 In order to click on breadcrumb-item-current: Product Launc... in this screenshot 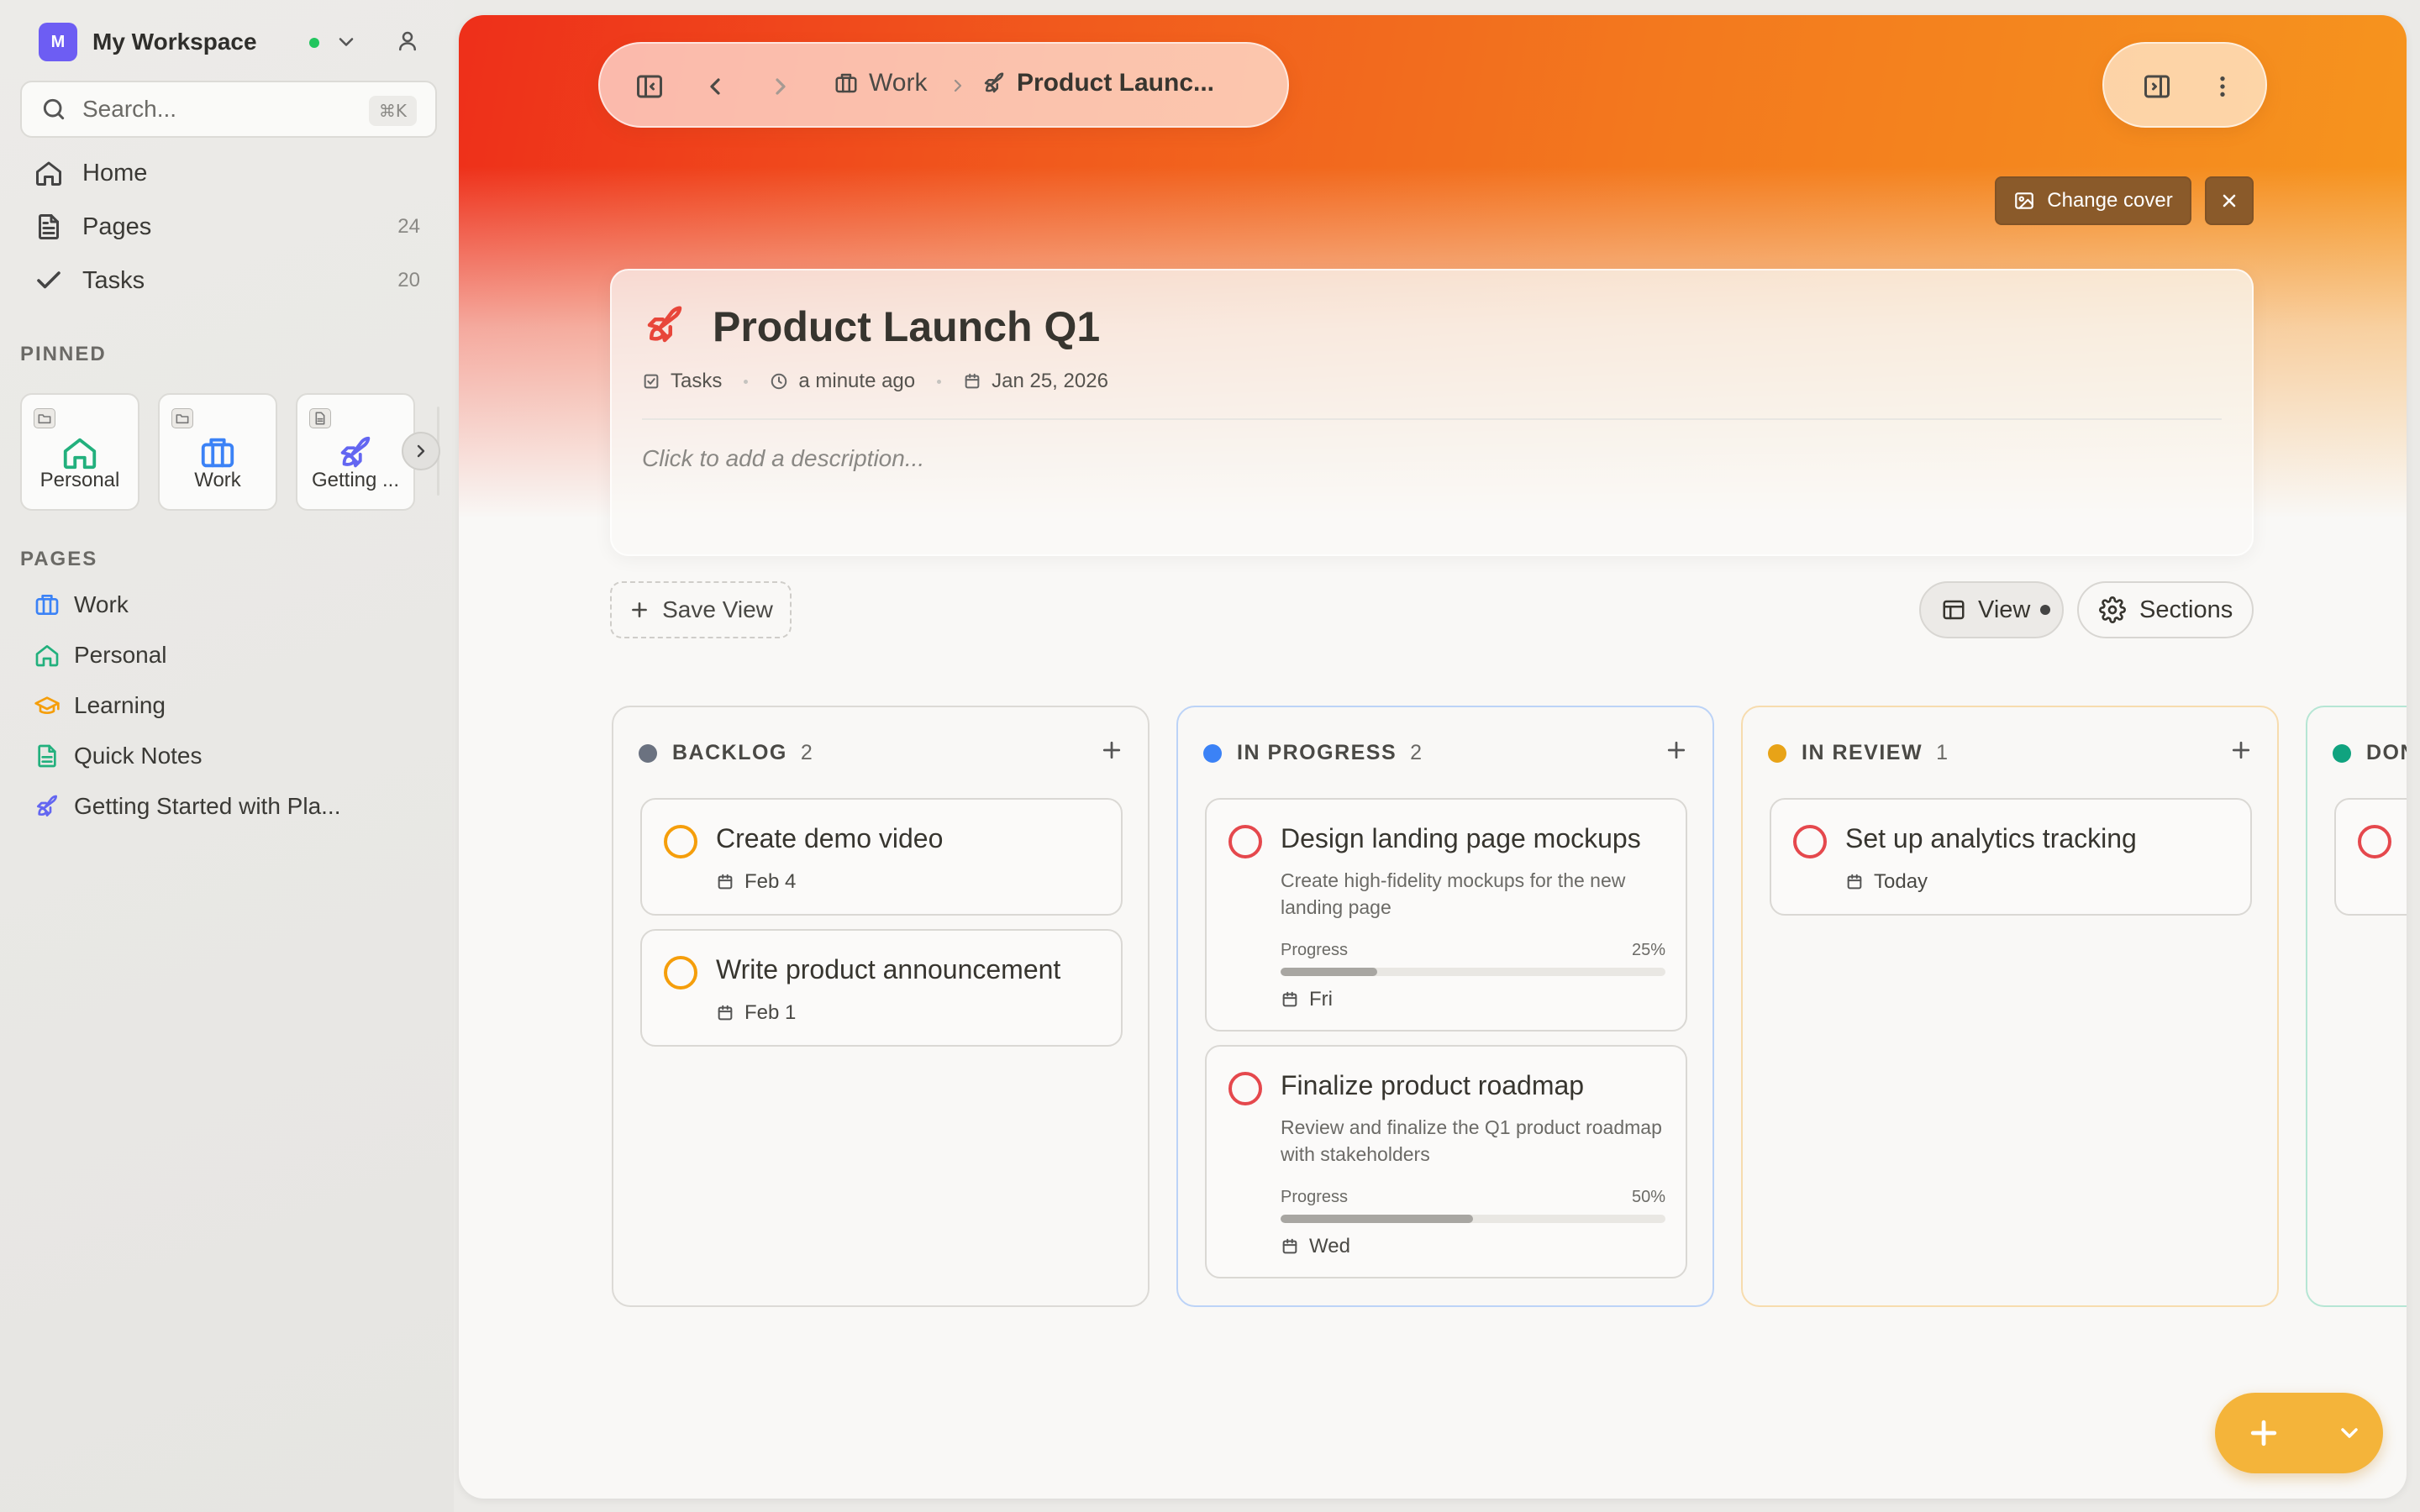, I will do `click(1097, 83)`.